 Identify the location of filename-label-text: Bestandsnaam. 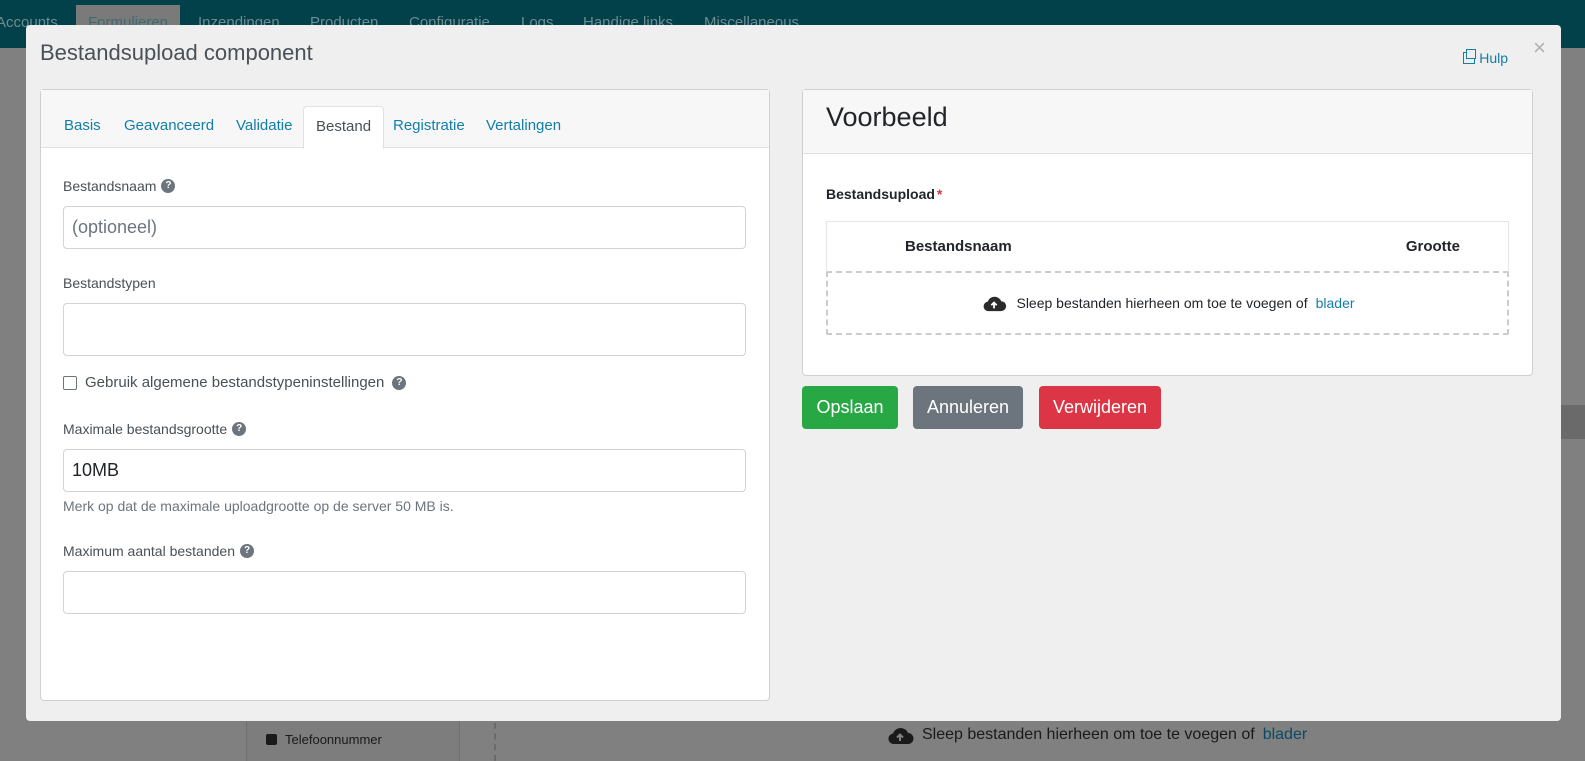
(110, 186).